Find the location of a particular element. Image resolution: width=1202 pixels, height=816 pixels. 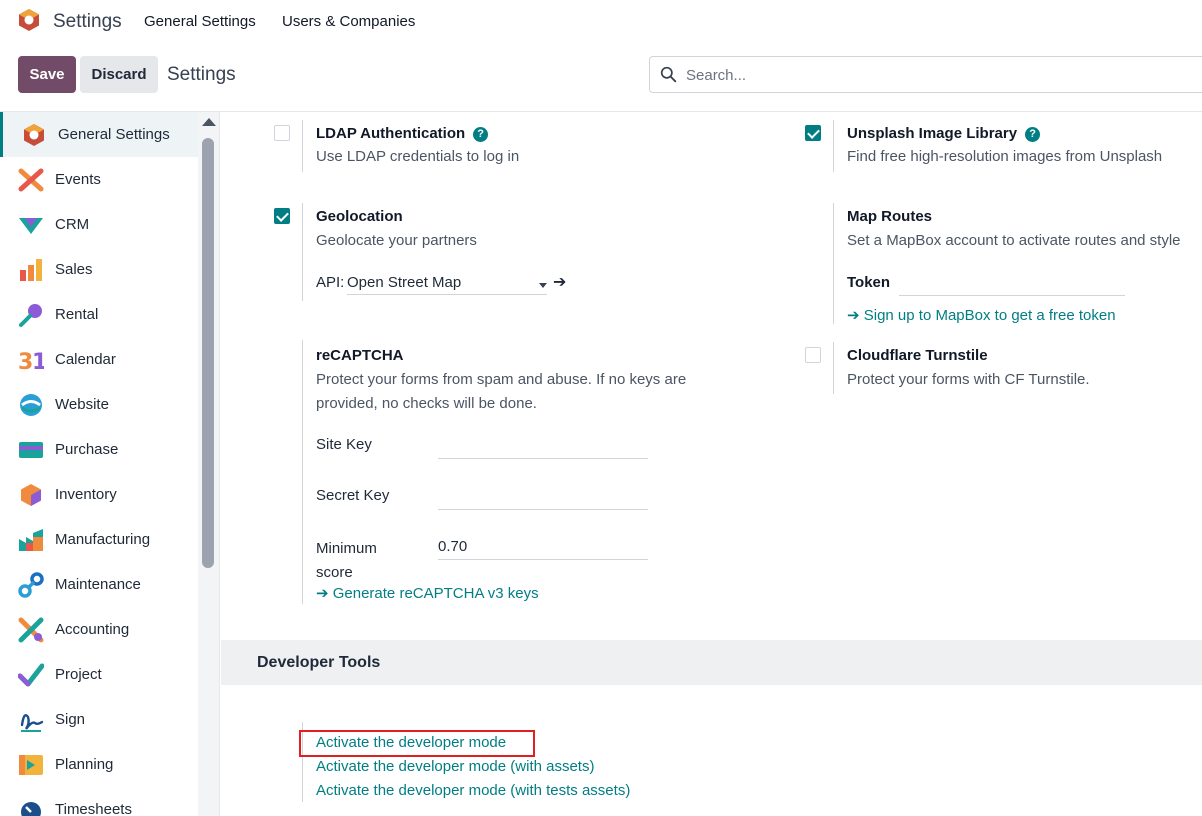

svg-text: 1 is located at coordinates (38, 361).